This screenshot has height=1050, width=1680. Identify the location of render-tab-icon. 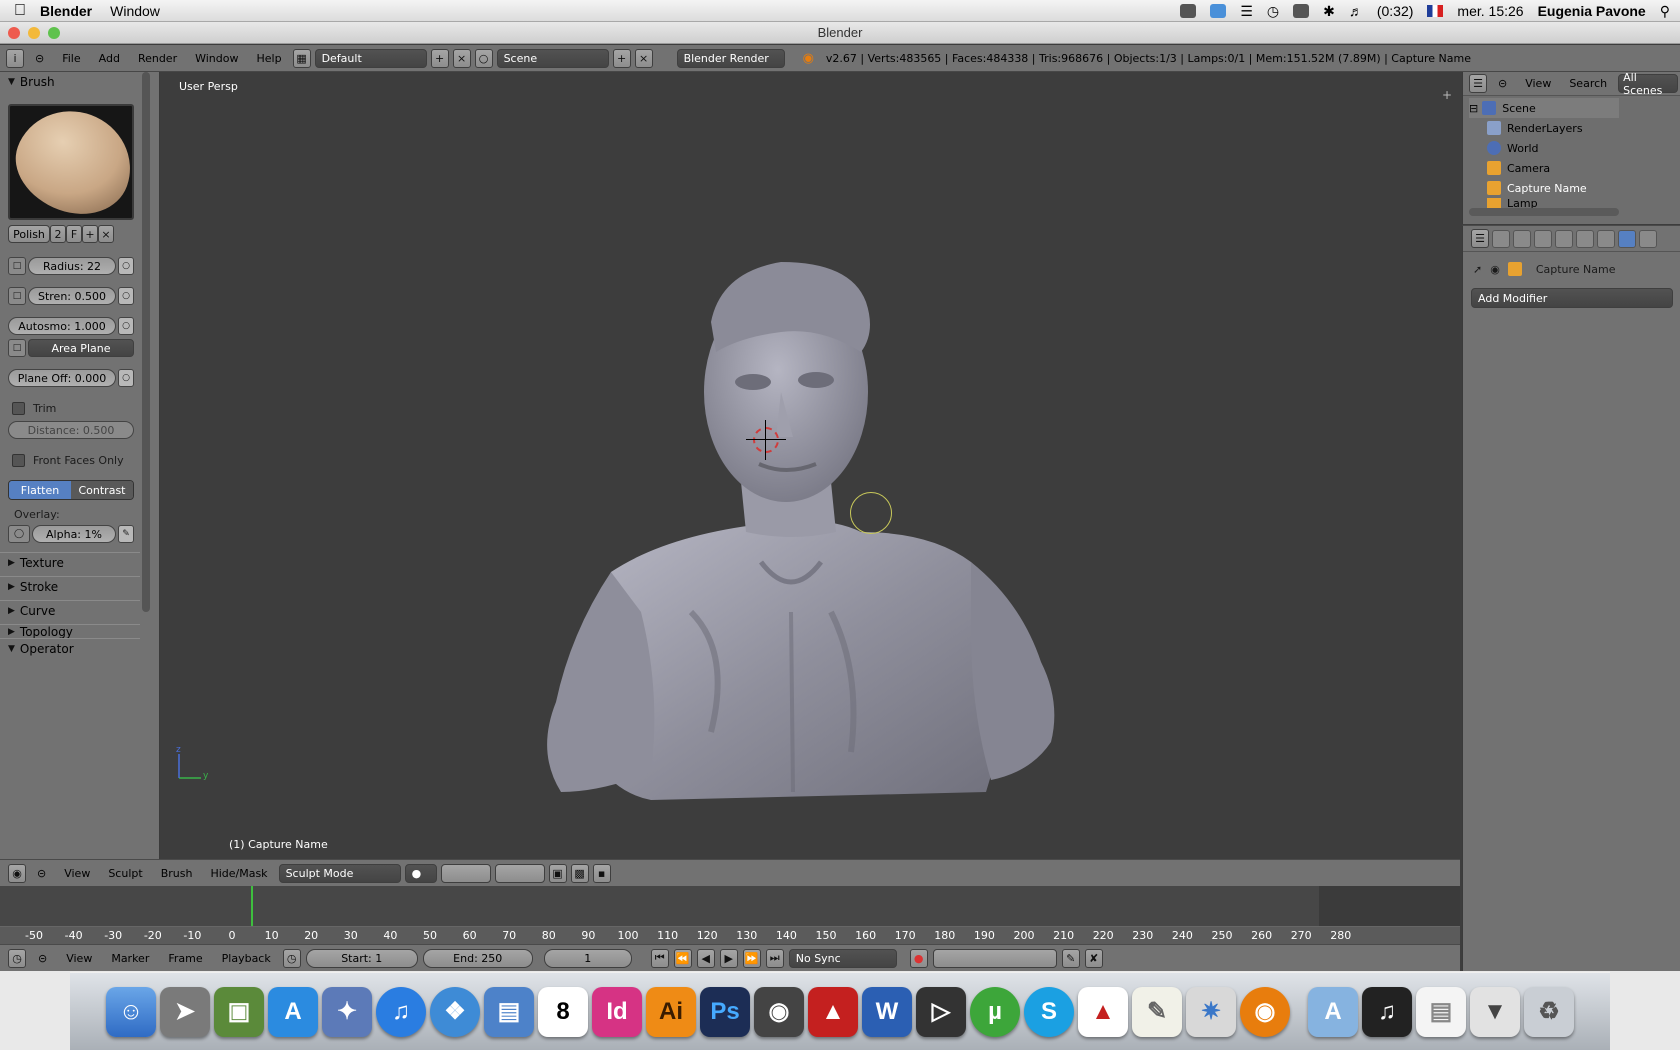
(1501, 238).